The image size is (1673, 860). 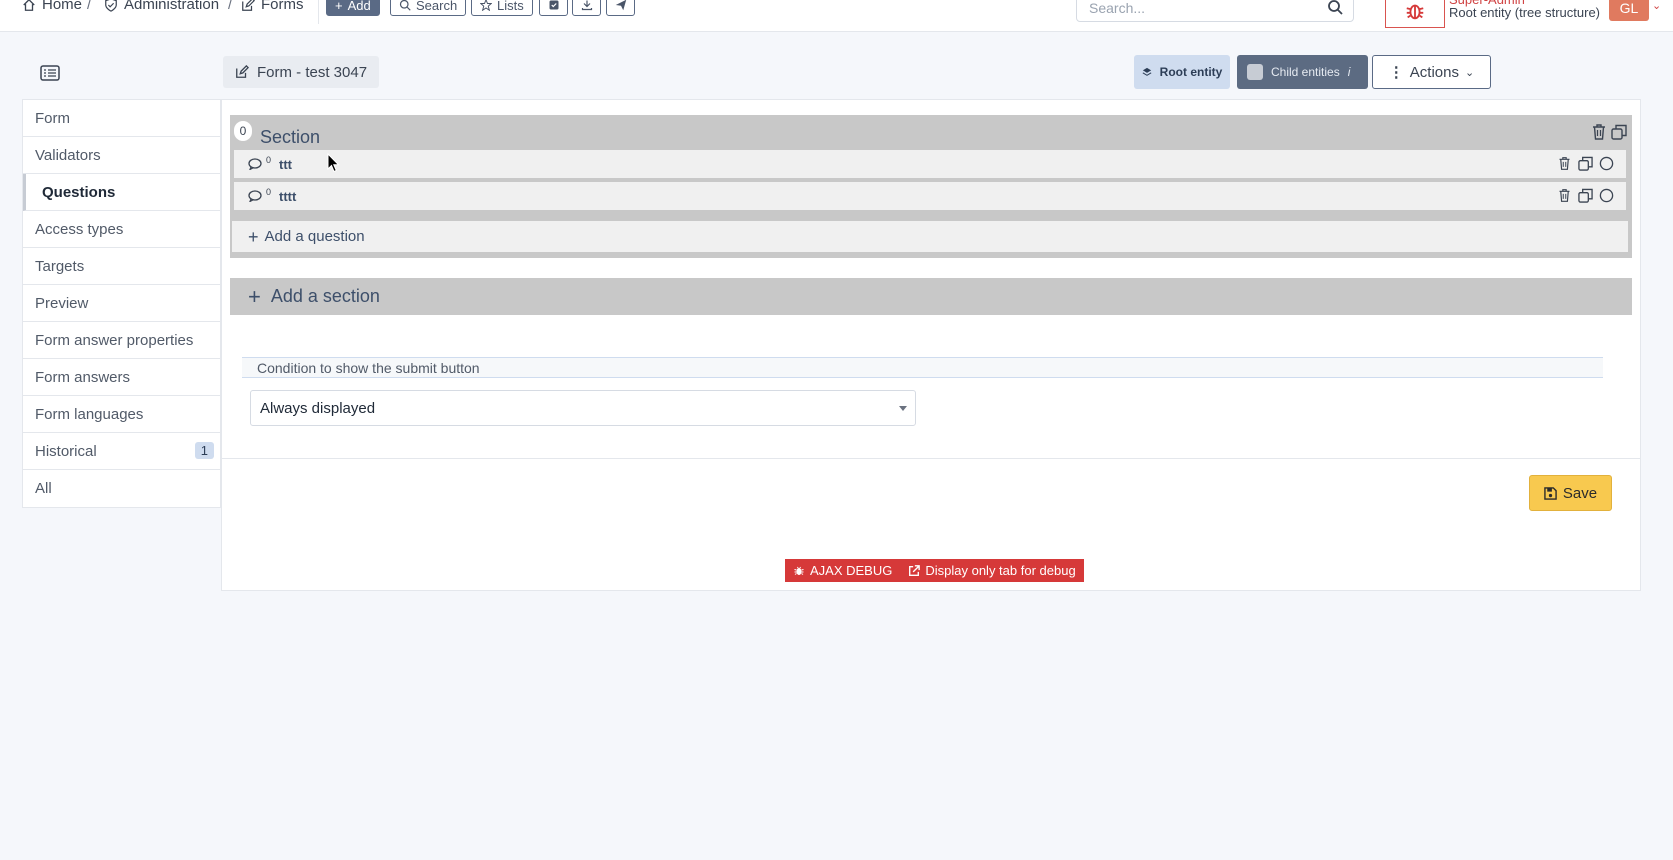 What do you see at coordinates (62, 6) in the screenshot?
I see `breadcrumb-home-label: Home` at bounding box center [62, 6].